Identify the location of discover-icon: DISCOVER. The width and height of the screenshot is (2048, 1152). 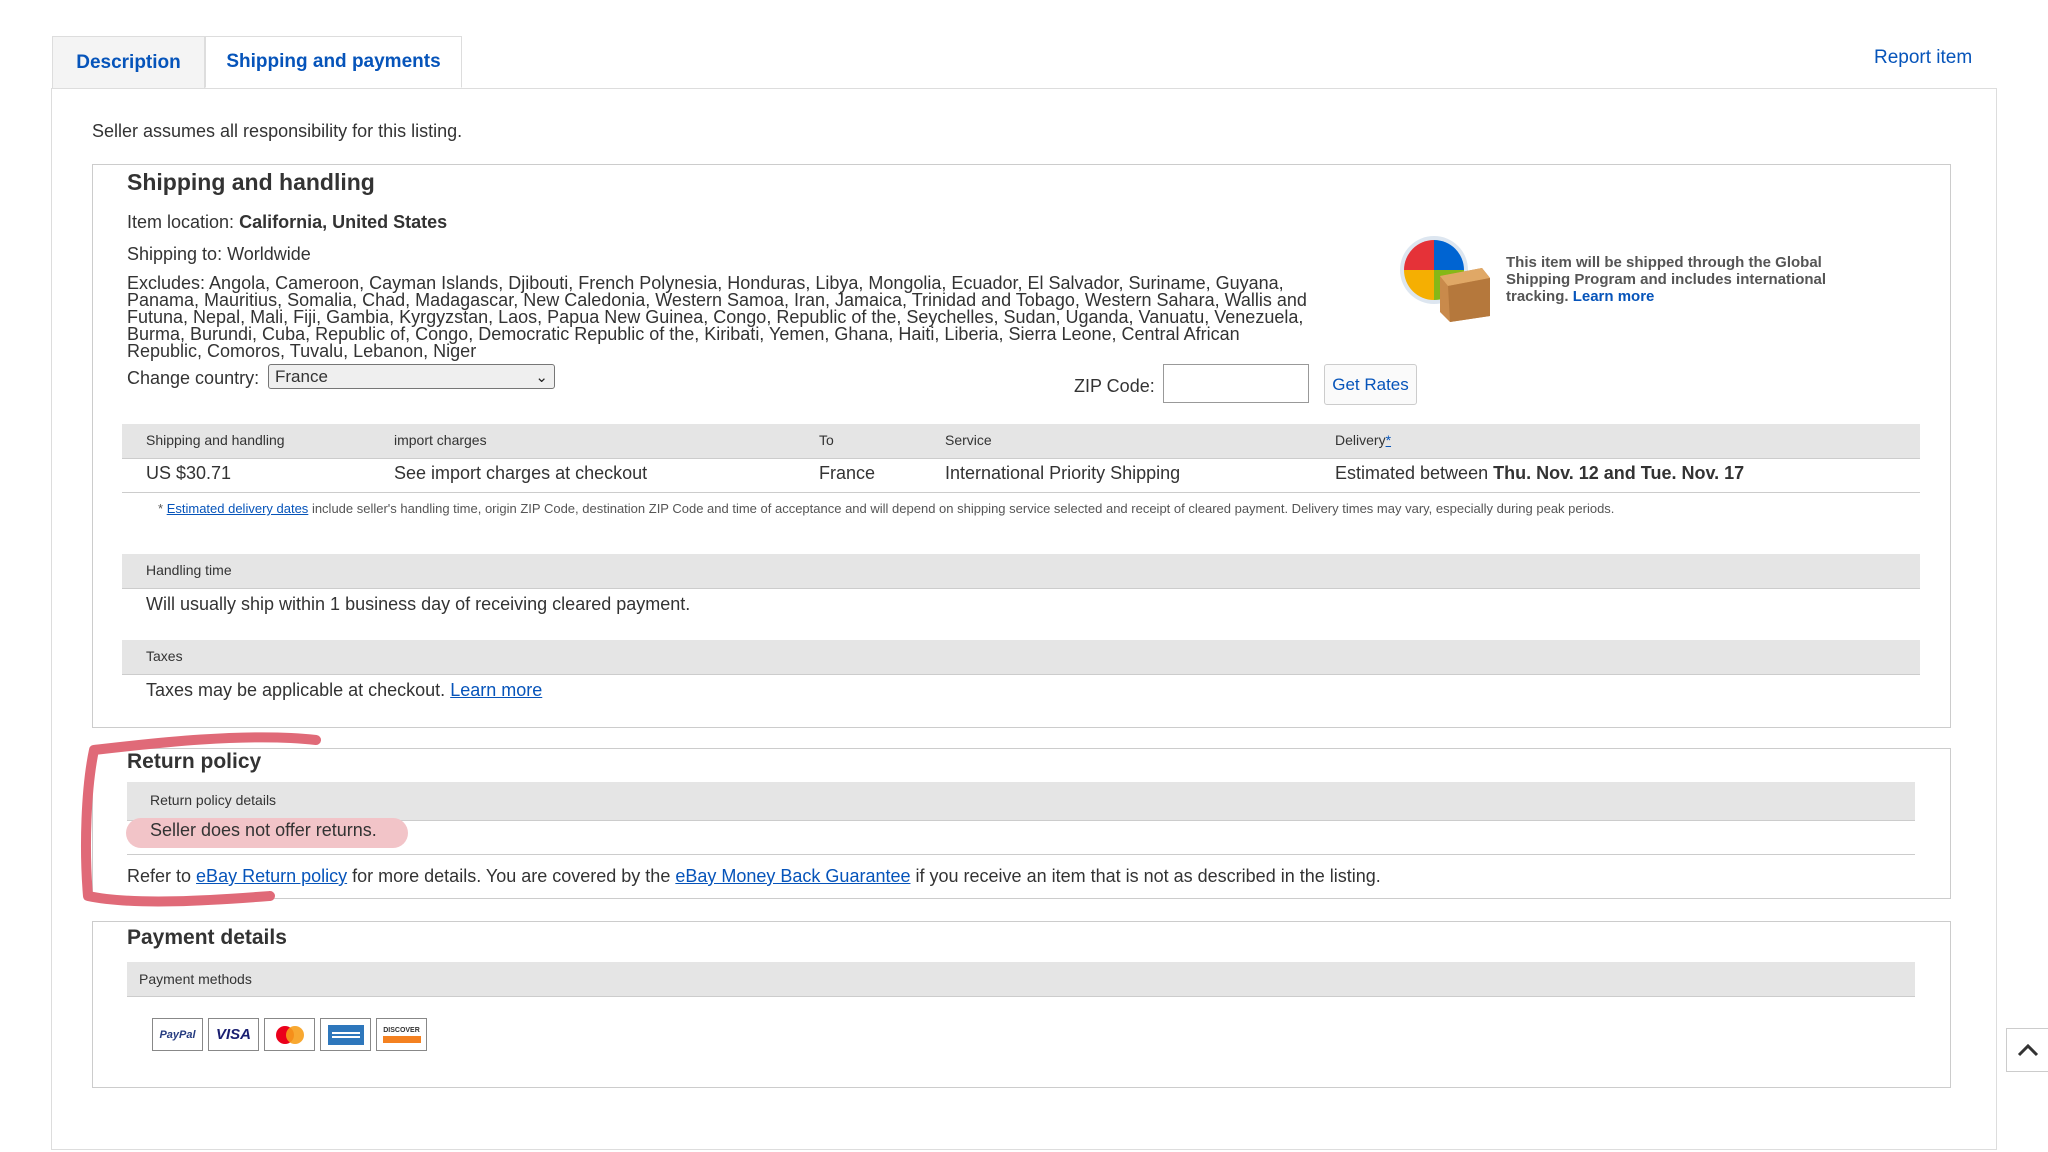
(401, 1034).